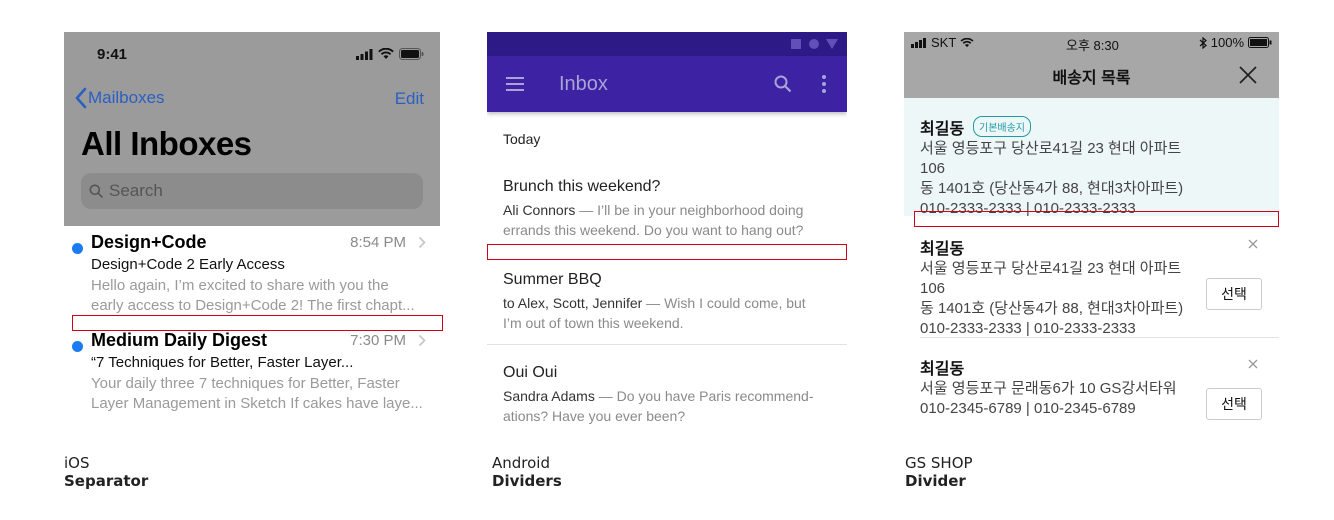  What do you see at coordinates (667, 44) in the screenshot?
I see `status-bar` at bounding box center [667, 44].